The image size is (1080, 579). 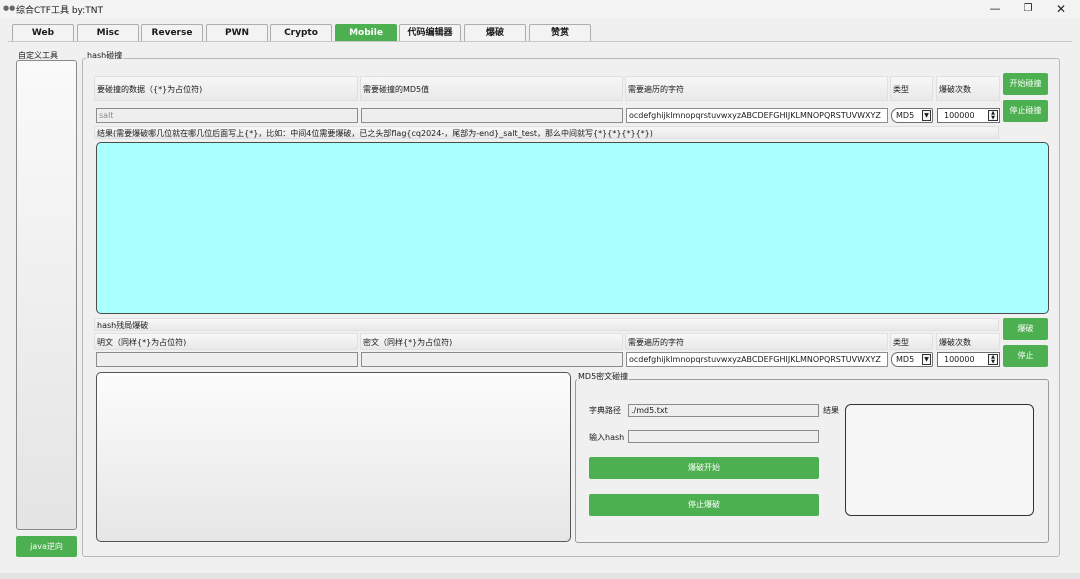 What do you see at coordinates (1025, 111) in the screenshot?
I see `stop-collision-button: 停止碰撞` at bounding box center [1025, 111].